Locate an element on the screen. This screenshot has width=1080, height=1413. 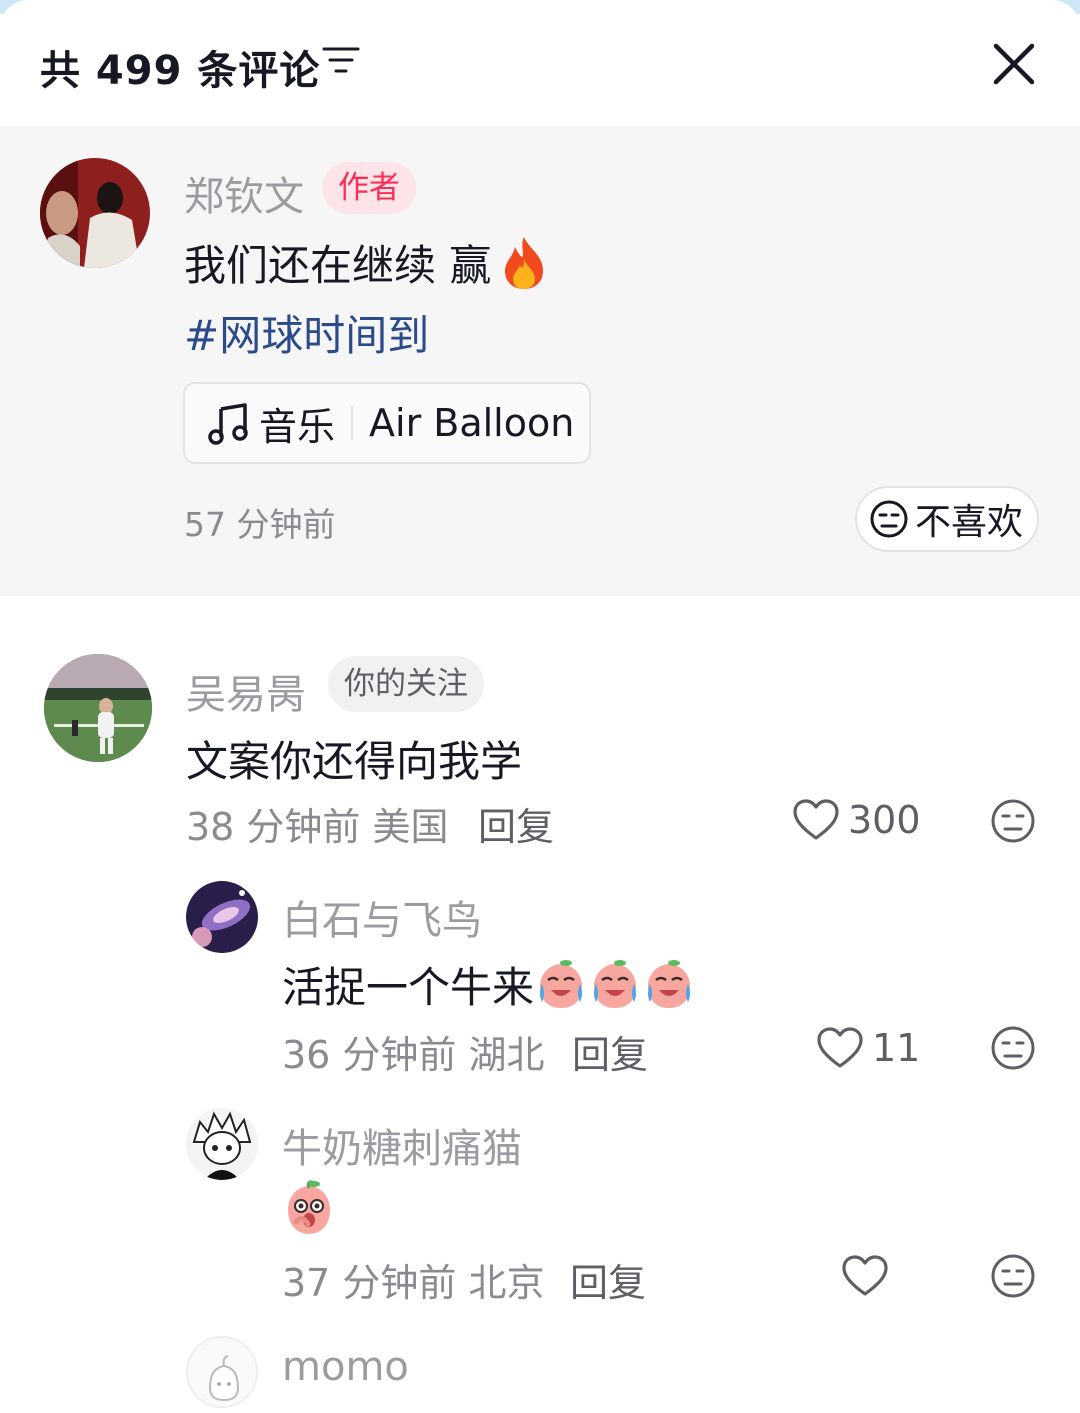
hashtag-link: #网球时间到 is located at coordinates (306, 332).